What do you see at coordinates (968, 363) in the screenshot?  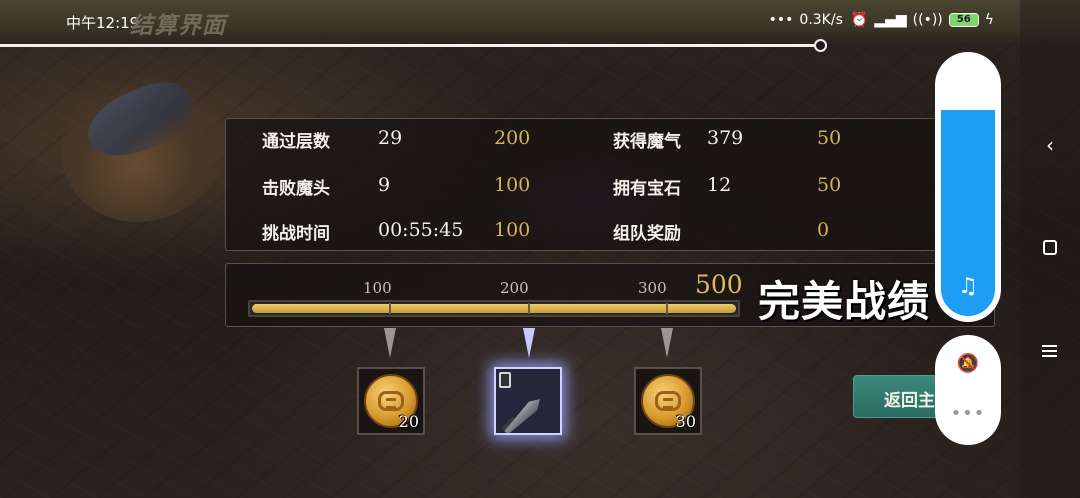 I see `bell-off-icon: 🔕` at bounding box center [968, 363].